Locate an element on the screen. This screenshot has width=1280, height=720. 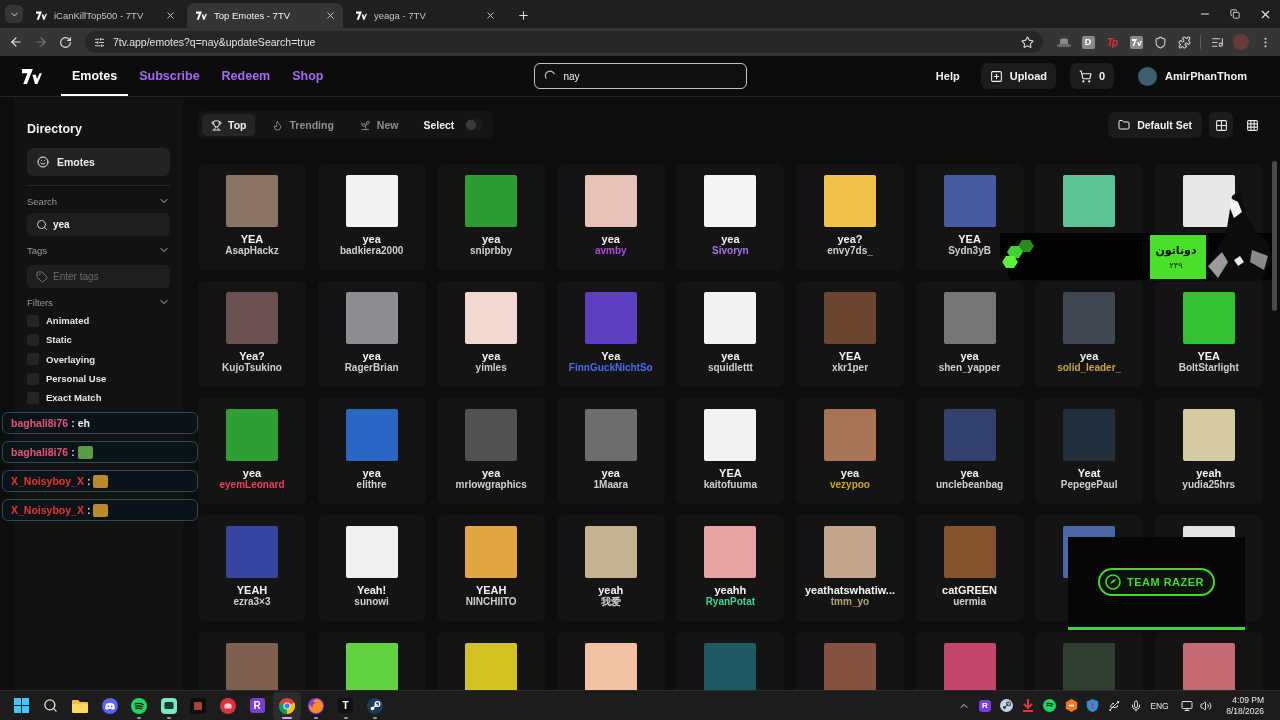
emote-card: yea? envy7ds_ is located at coordinates (849, 217).